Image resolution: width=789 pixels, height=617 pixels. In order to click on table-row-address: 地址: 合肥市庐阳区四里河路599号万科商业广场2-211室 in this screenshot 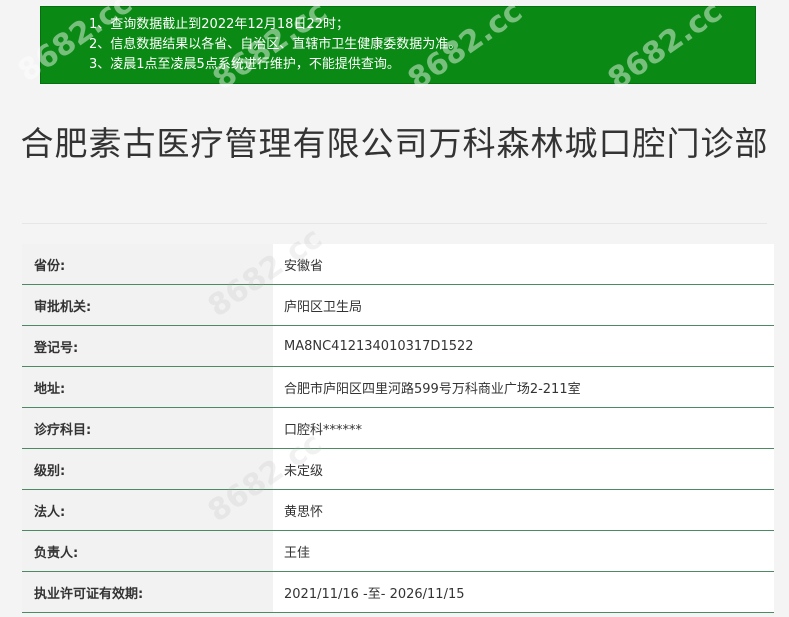, I will do `click(398, 387)`.